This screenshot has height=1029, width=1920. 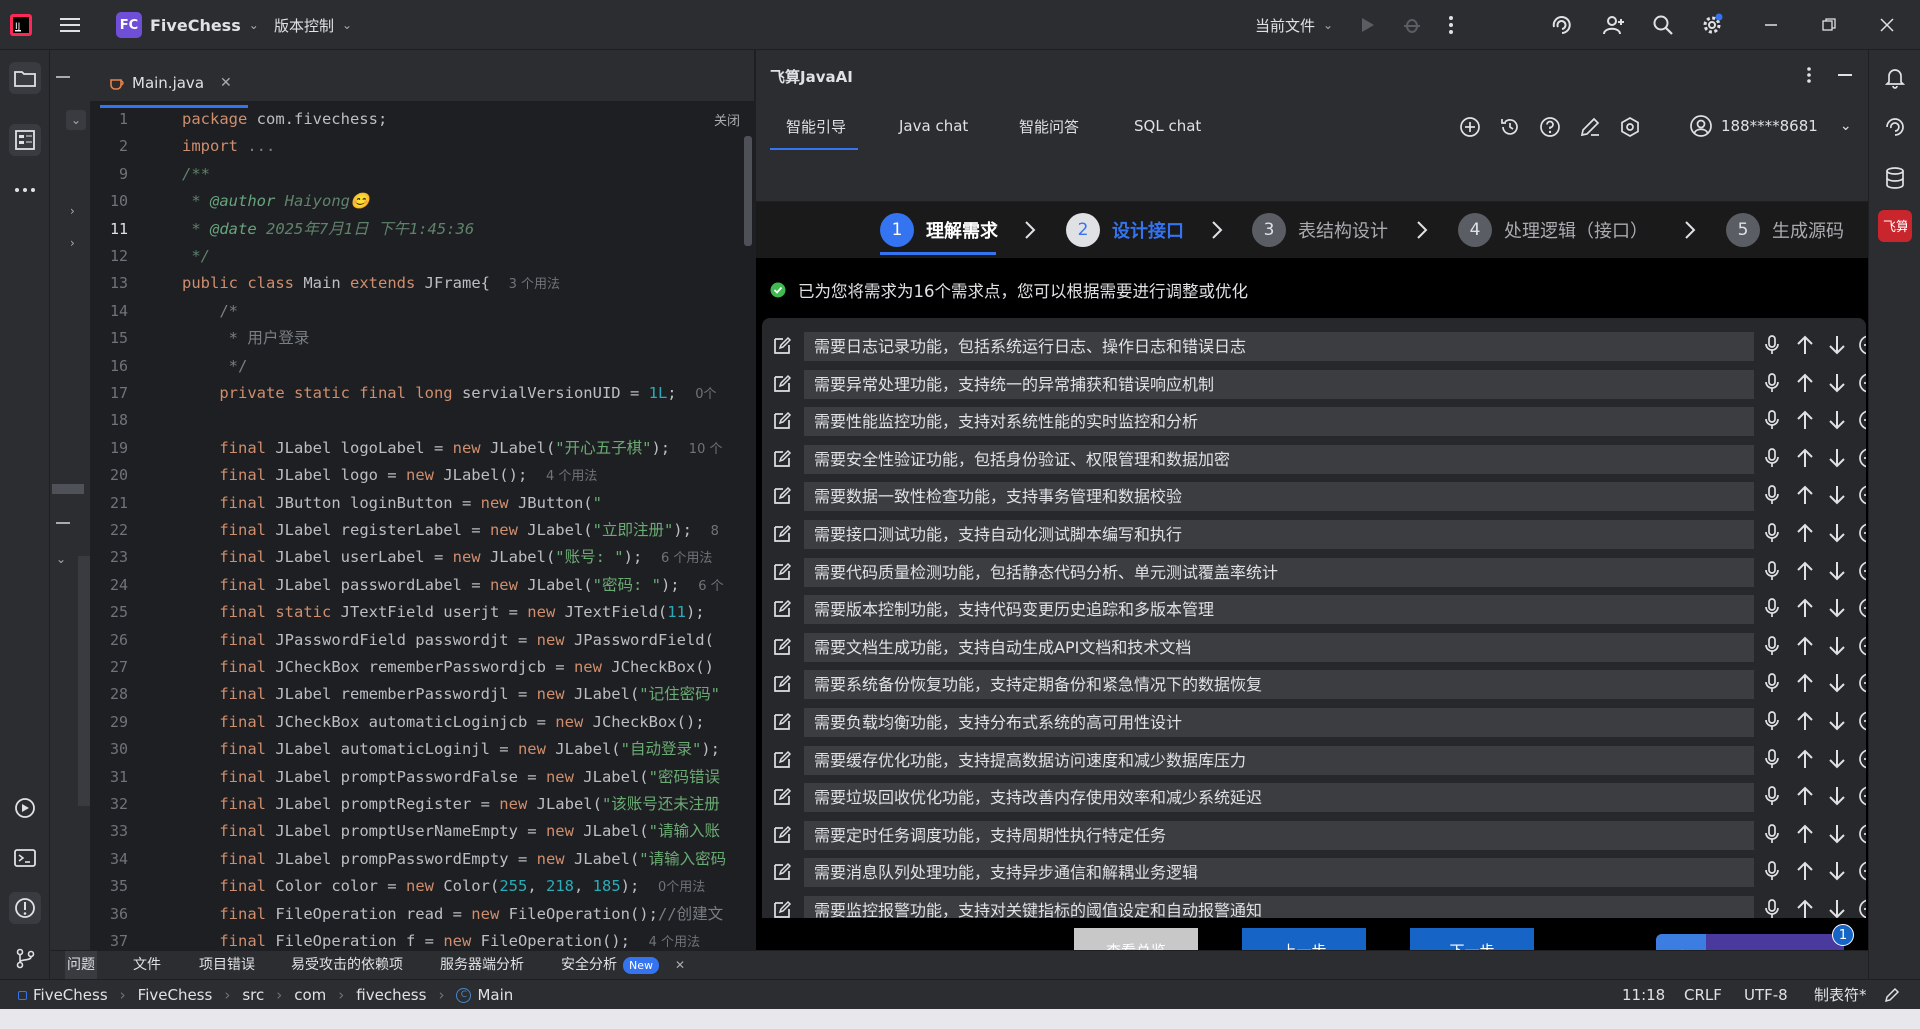 What do you see at coordinates (84, 681) in the screenshot?
I see `panel-scrollbar` at bounding box center [84, 681].